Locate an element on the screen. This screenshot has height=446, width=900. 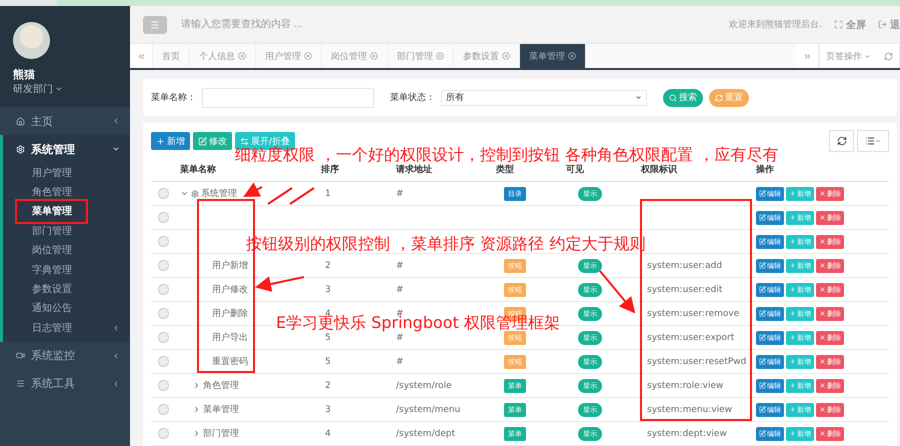
menu-name: 用户新增 is located at coordinates (229, 266).